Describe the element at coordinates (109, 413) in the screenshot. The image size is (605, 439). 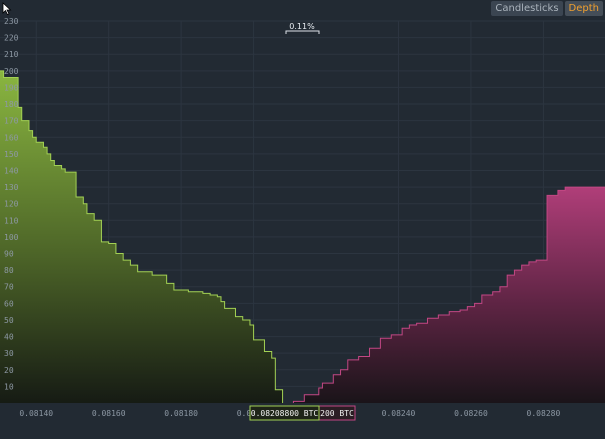
I see `x-tick-label: 0.08160` at that location.